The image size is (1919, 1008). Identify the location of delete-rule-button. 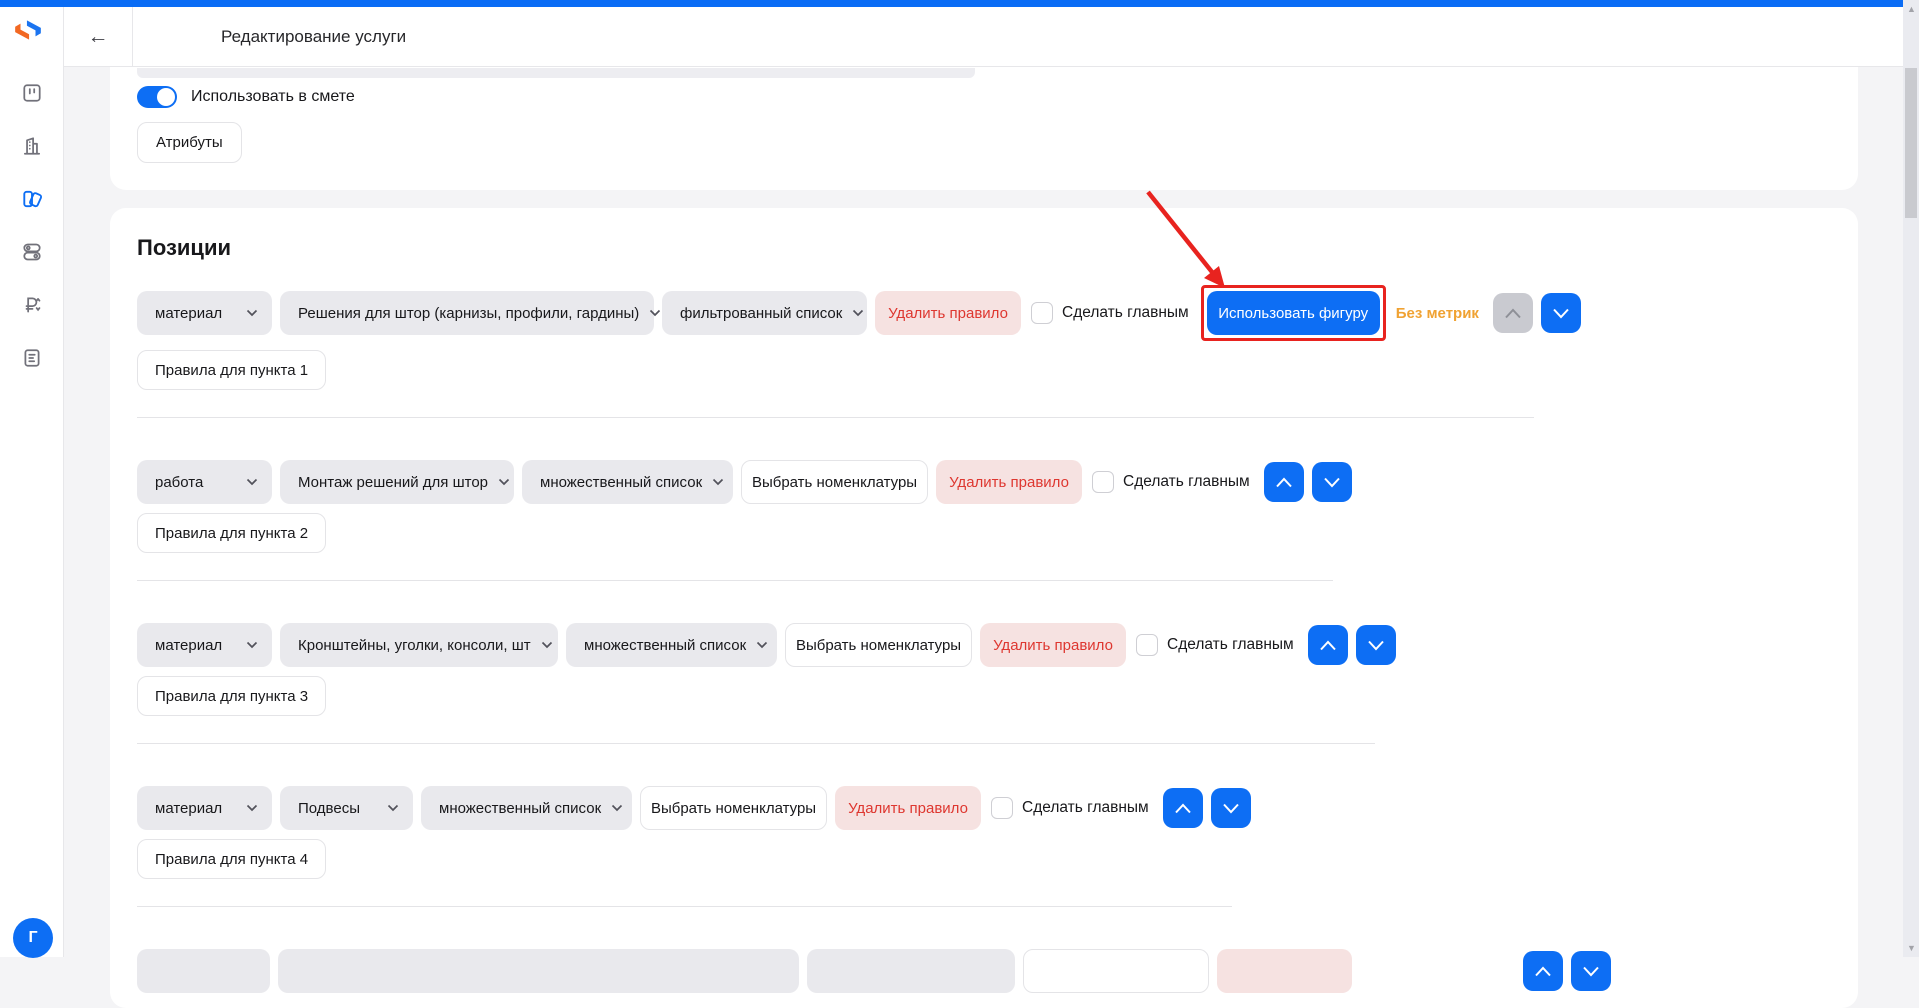
(1284, 971).